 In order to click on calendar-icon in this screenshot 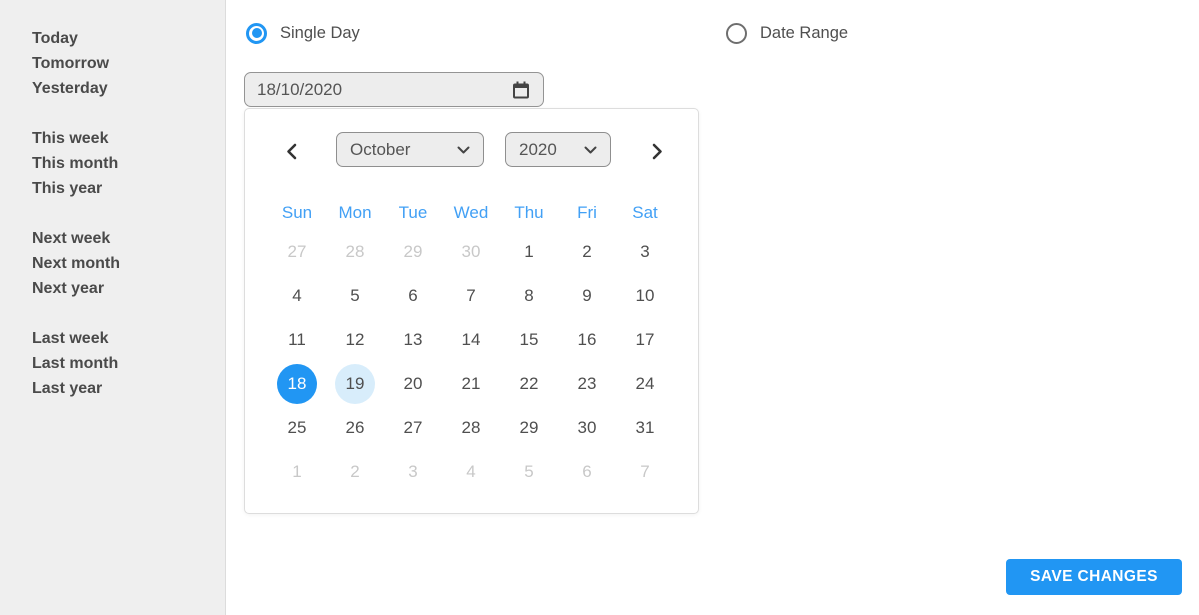, I will do `click(521, 90)`.